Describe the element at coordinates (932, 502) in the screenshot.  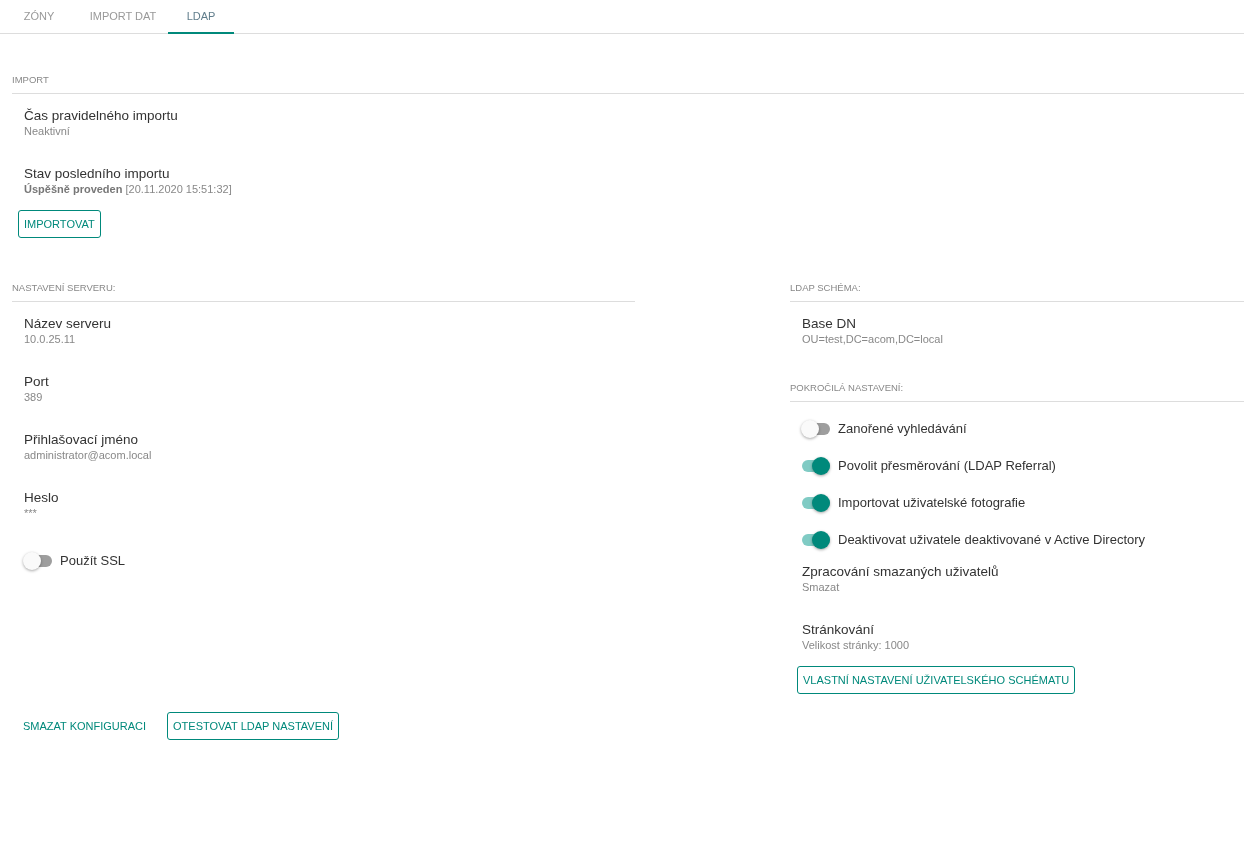
I see `toggle-label: Importovat uživatelské fotografie` at that location.